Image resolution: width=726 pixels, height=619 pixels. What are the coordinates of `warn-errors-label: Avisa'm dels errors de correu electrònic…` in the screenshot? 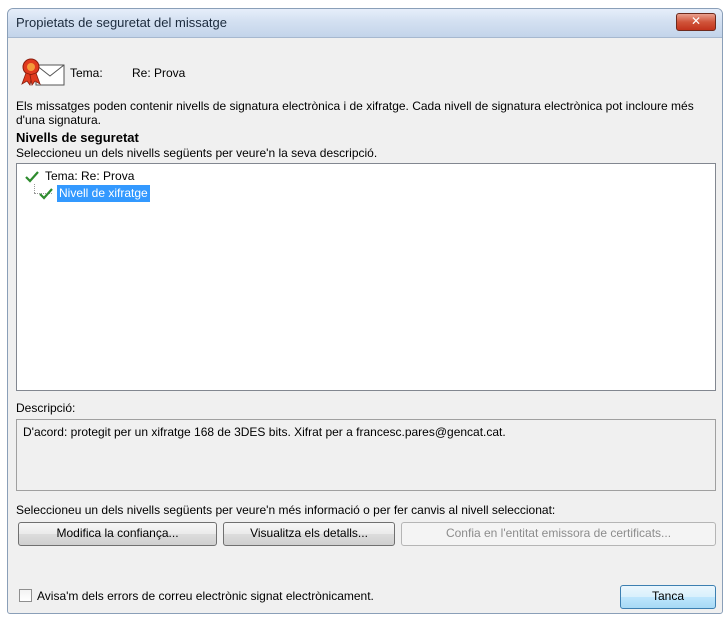 It's located at (205, 596).